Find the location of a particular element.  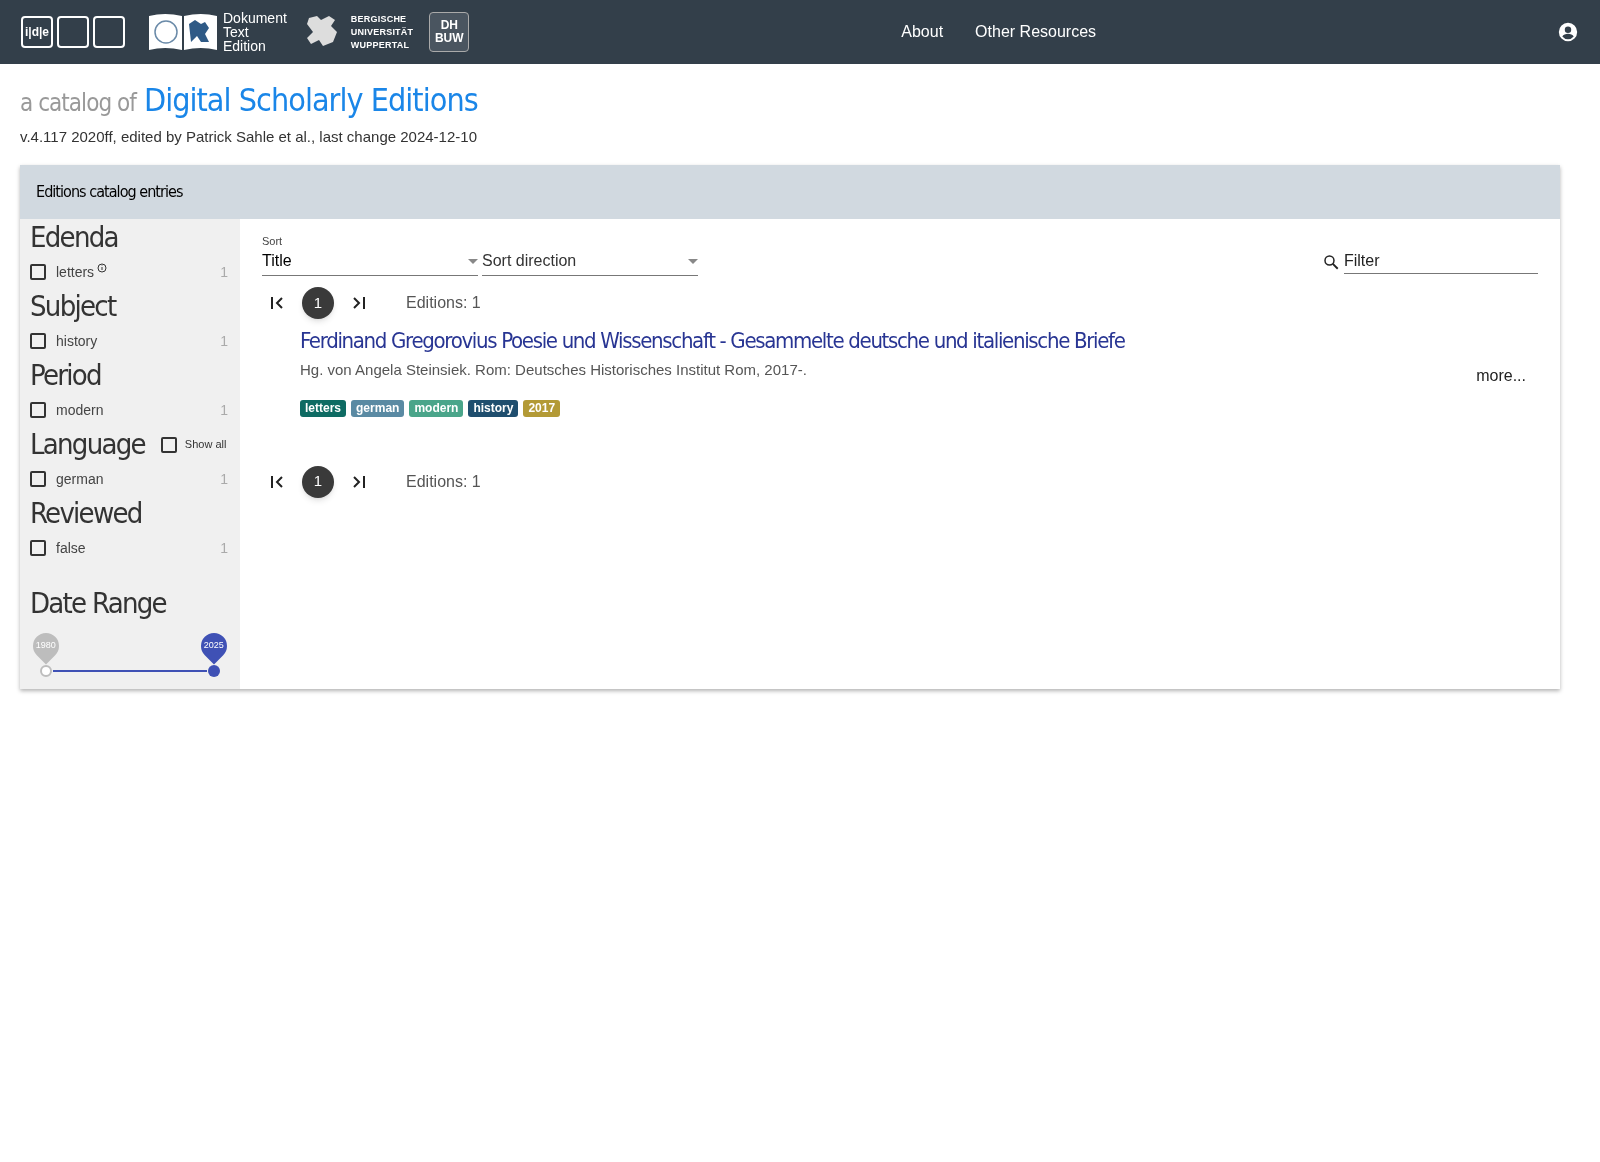

tag: german is located at coordinates (378, 408).